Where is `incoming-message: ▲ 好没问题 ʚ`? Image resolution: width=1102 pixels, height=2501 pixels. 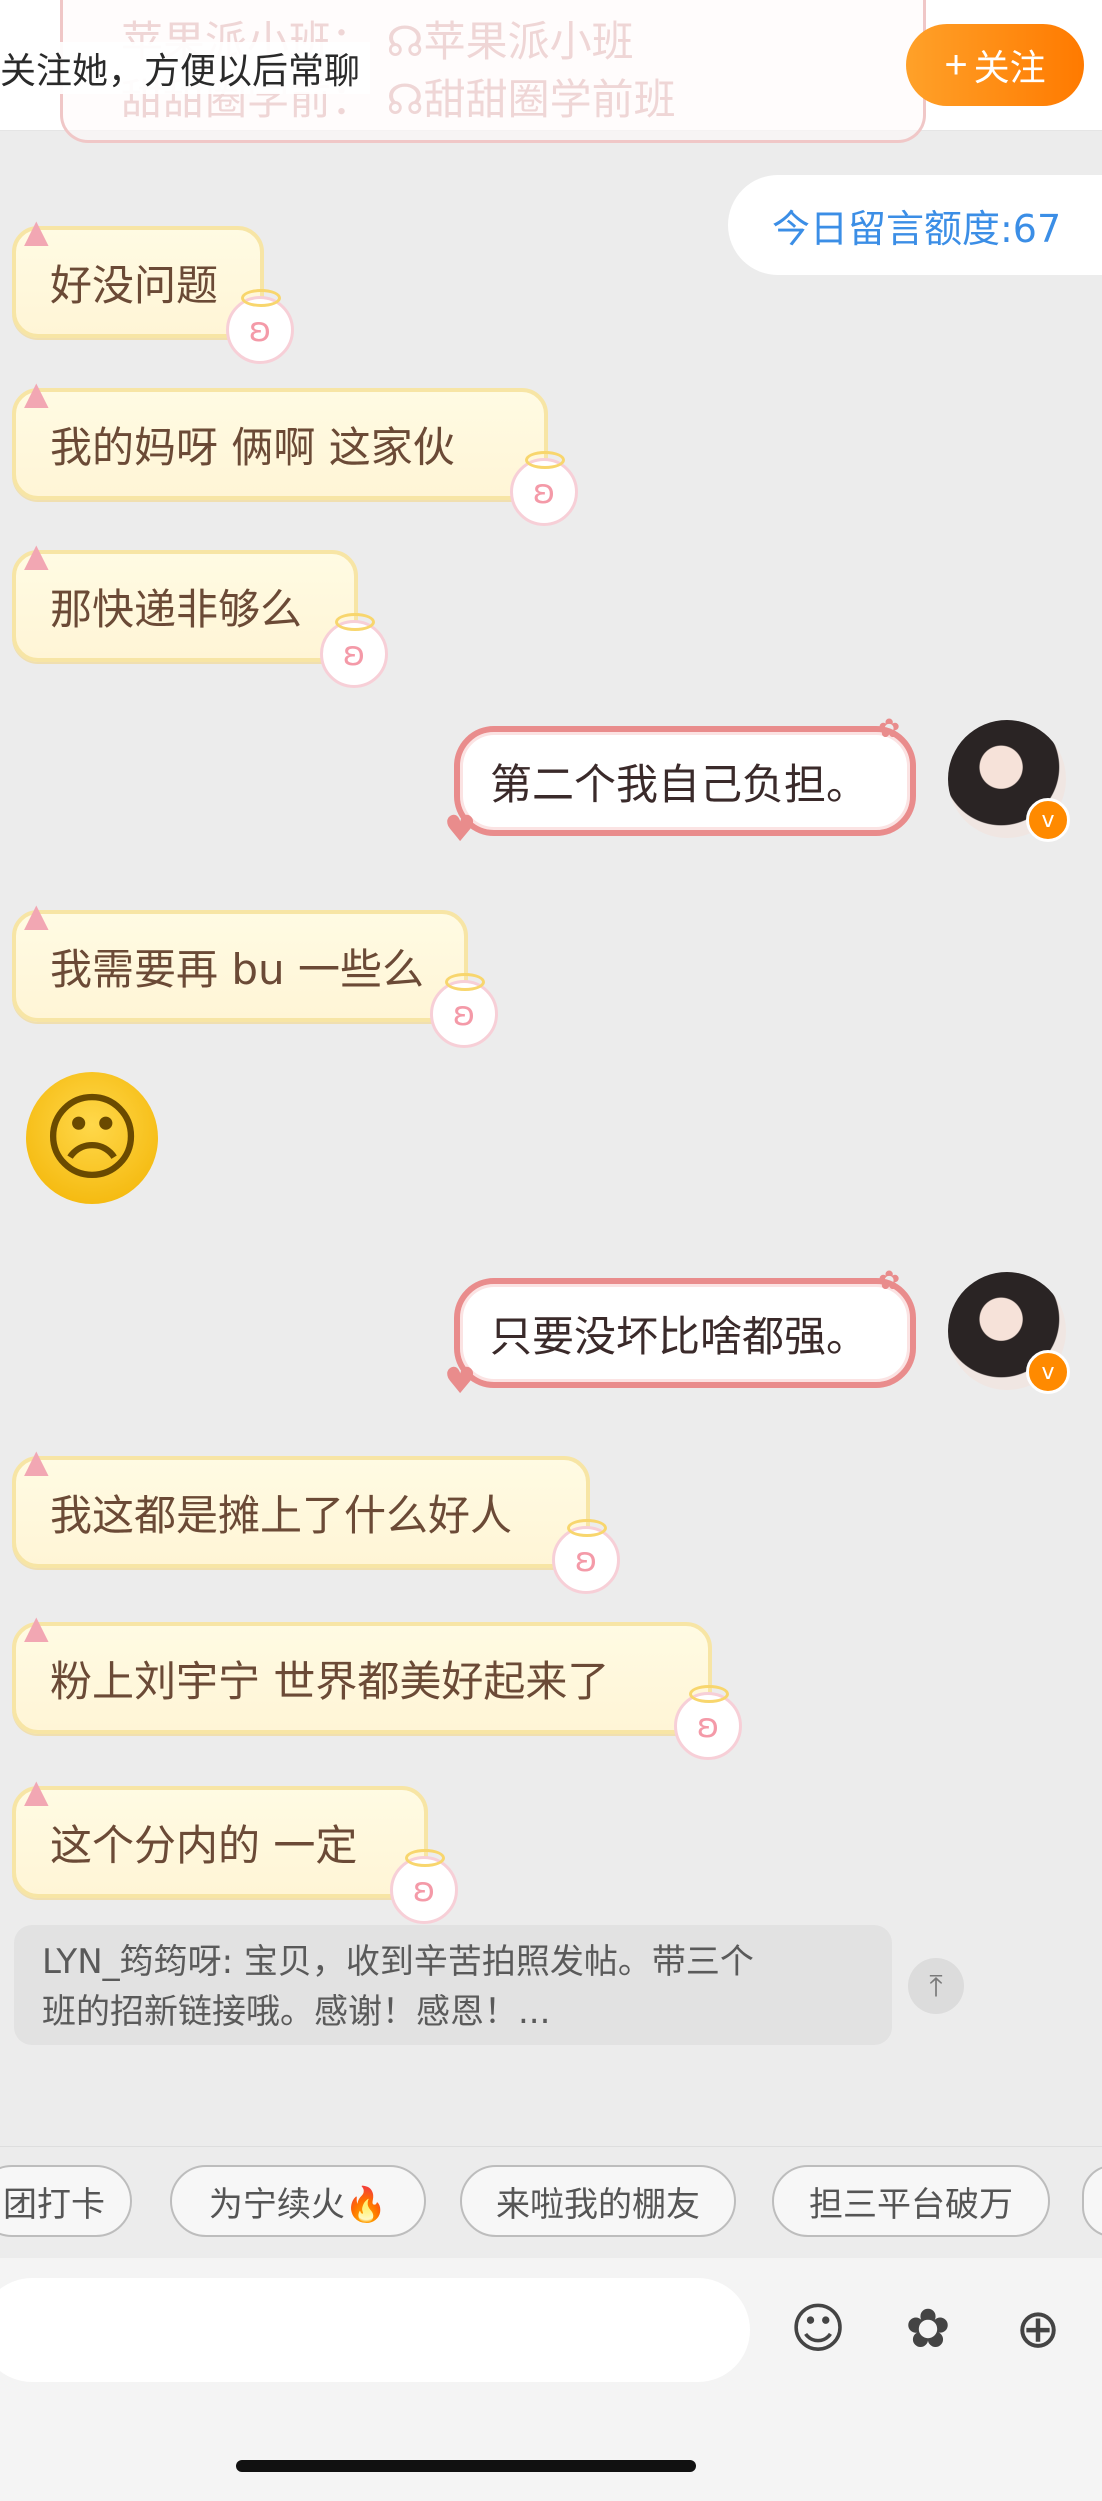
incoming-message: ▲ 好没问题 ʚ is located at coordinates (153, 288).